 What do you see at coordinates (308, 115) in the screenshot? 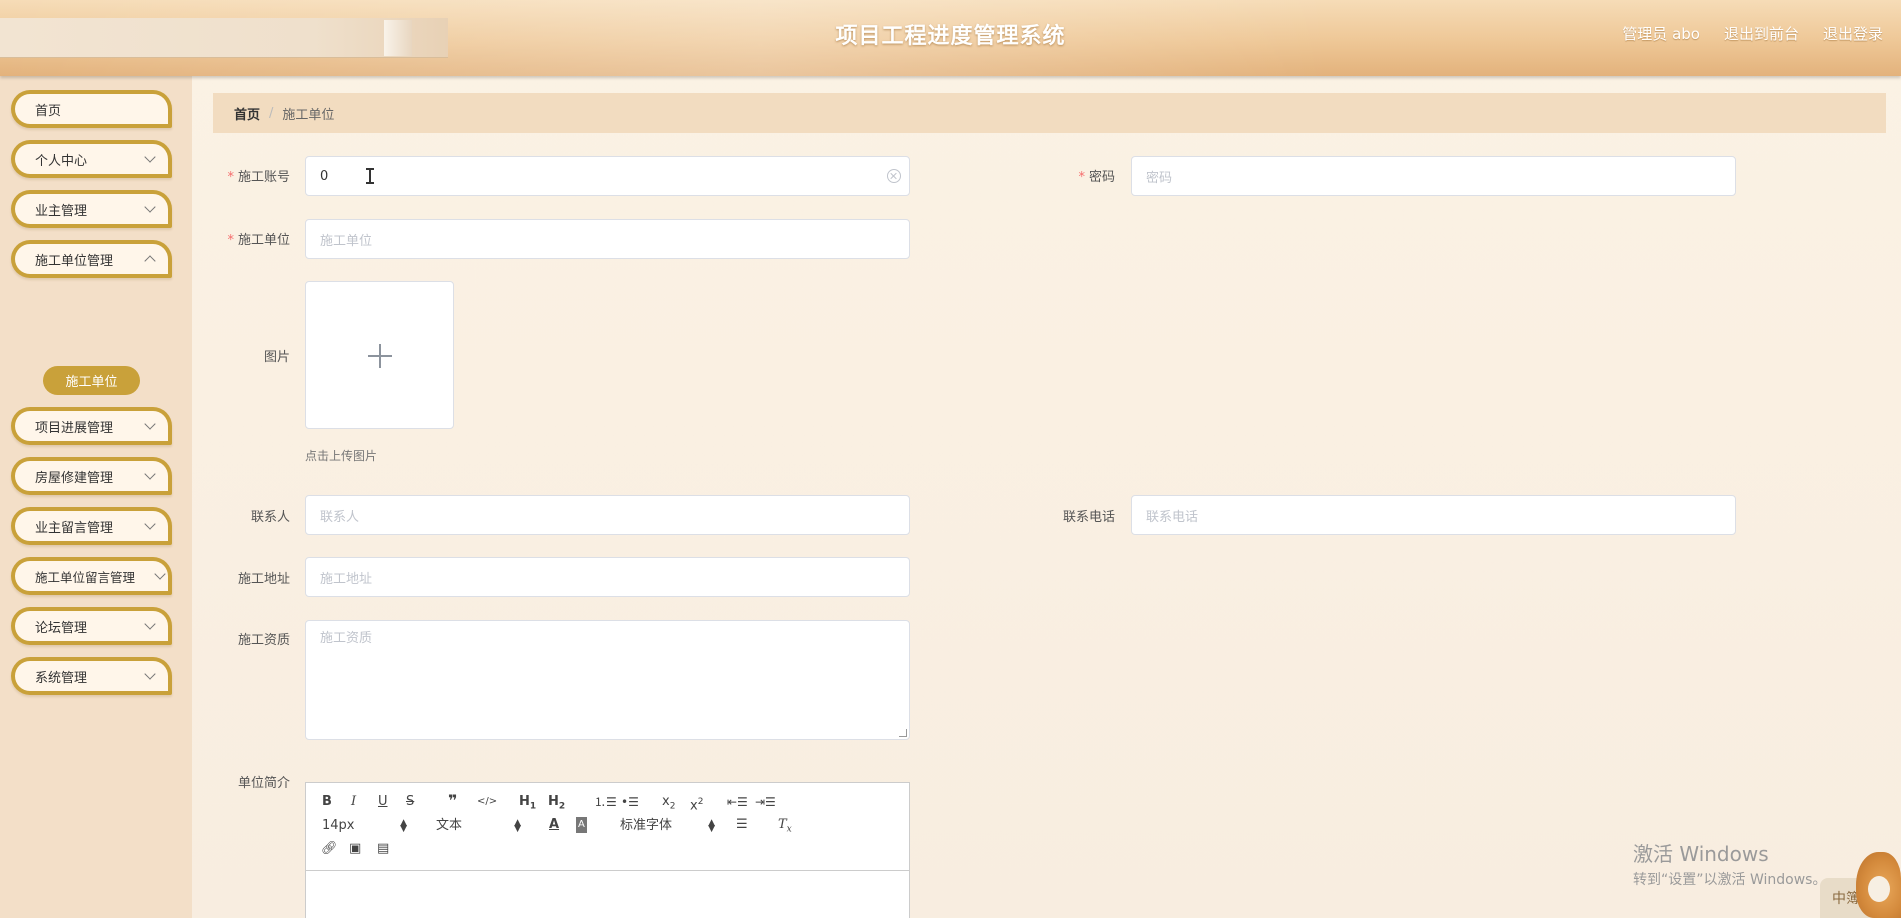
I see `breadcrumb-current: 施工单位` at bounding box center [308, 115].